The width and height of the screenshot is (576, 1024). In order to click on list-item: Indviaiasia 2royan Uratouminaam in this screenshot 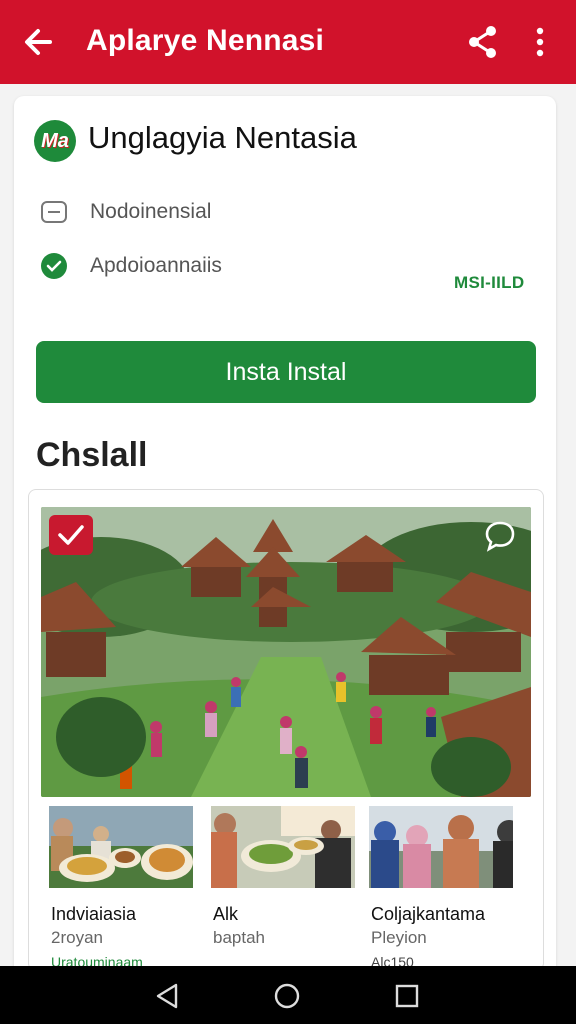, I will do `click(121, 888)`.